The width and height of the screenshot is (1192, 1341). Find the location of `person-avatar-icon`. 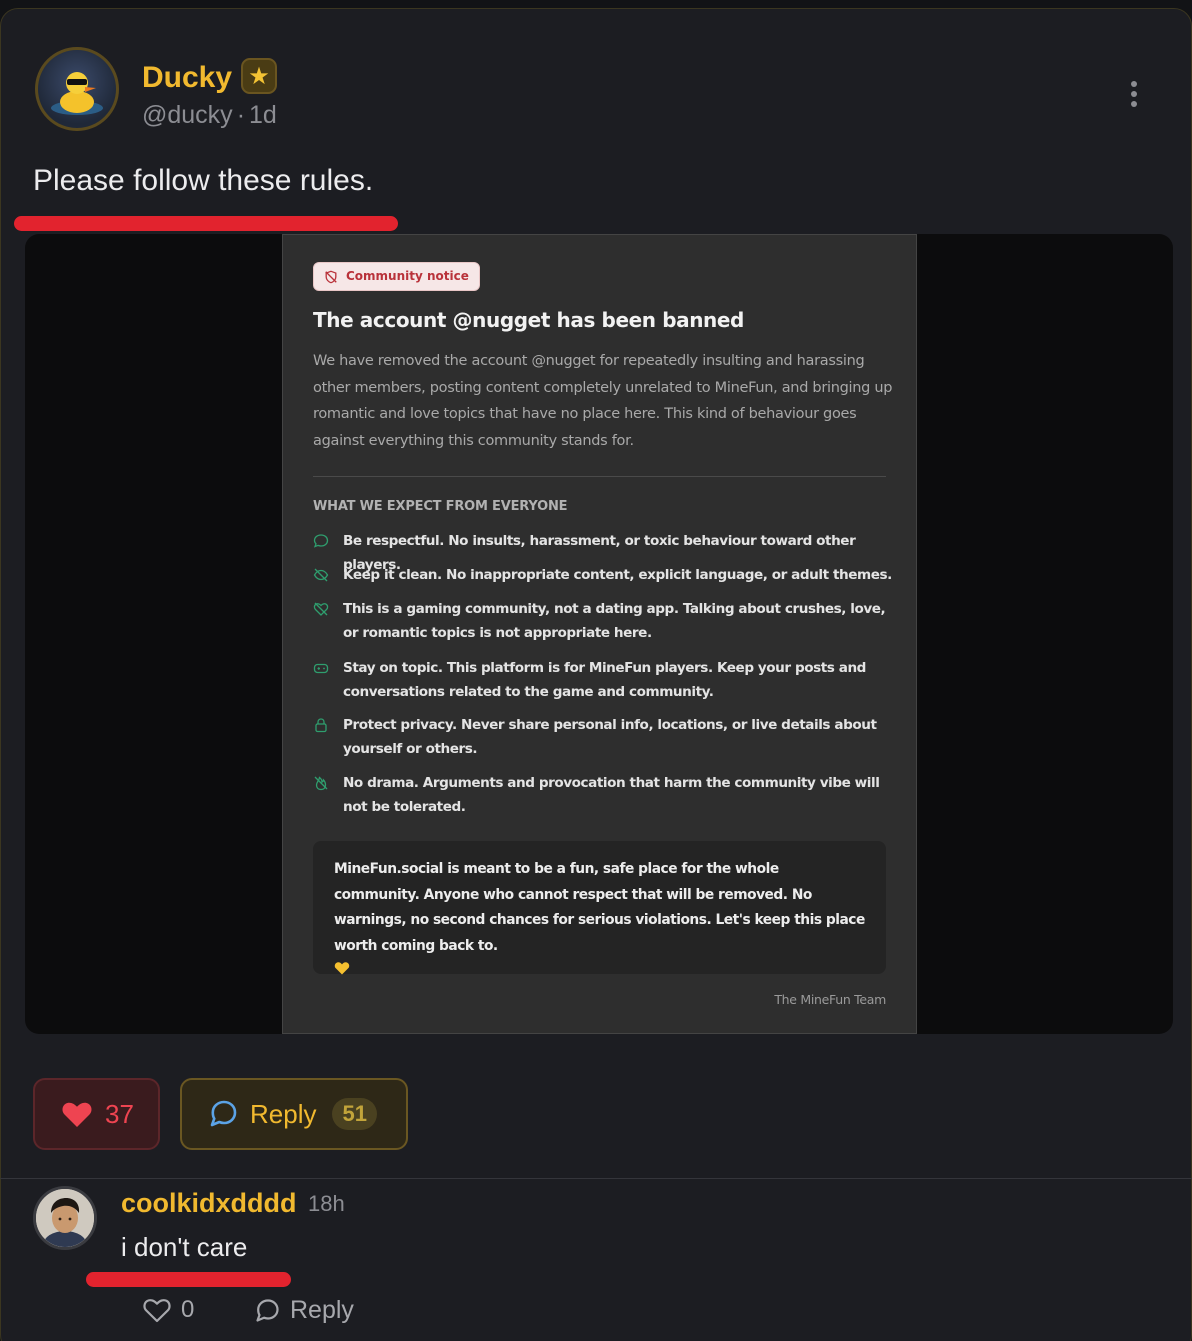

person-avatar-icon is located at coordinates (65, 1218).